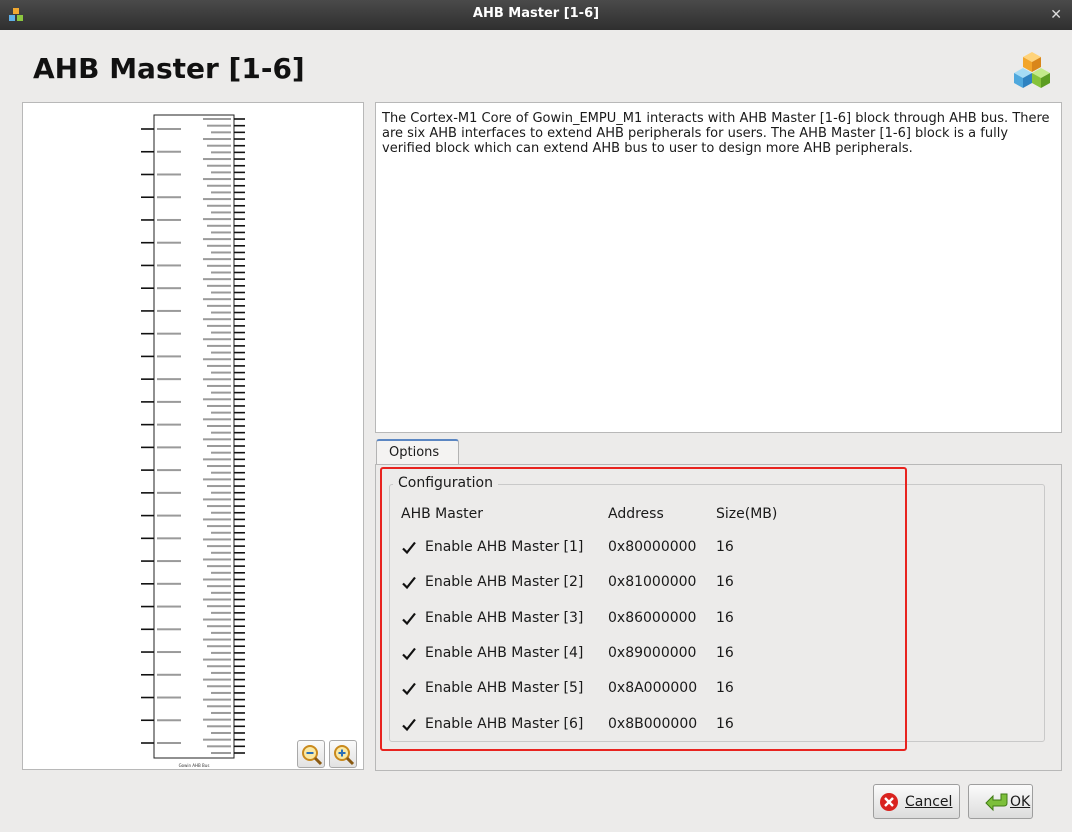 The width and height of the screenshot is (1072, 832). What do you see at coordinates (1056, 15) in the screenshot?
I see `close-icon: ✕` at bounding box center [1056, 15].